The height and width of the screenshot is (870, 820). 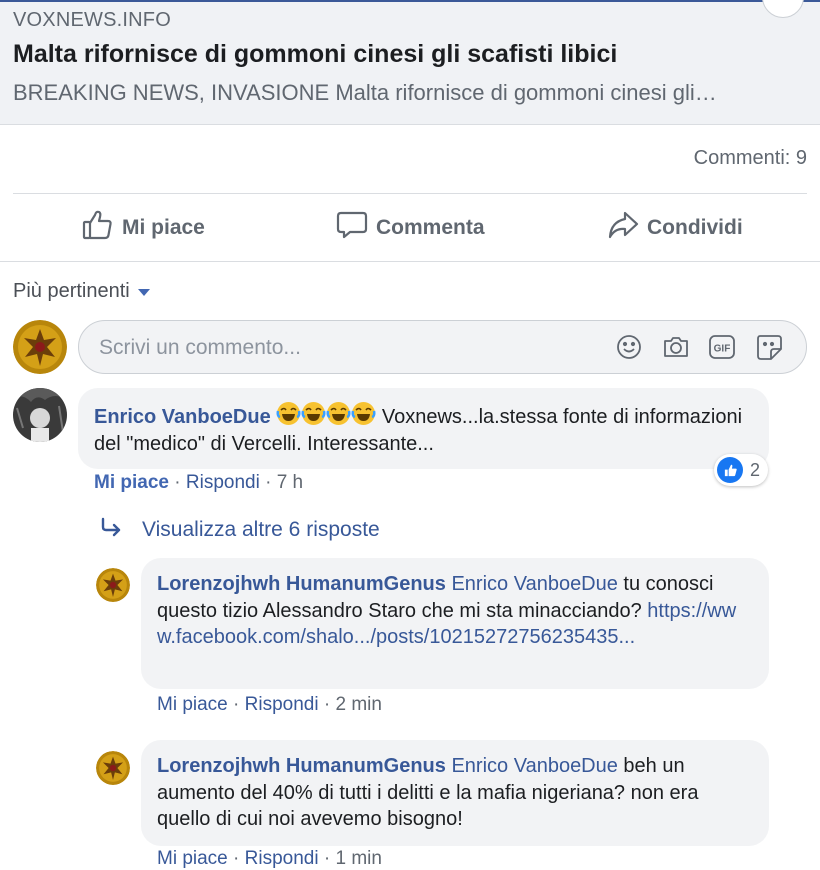 I want to click on link-domain: VOXNEWS.INFO, so click(x=92, y=20).